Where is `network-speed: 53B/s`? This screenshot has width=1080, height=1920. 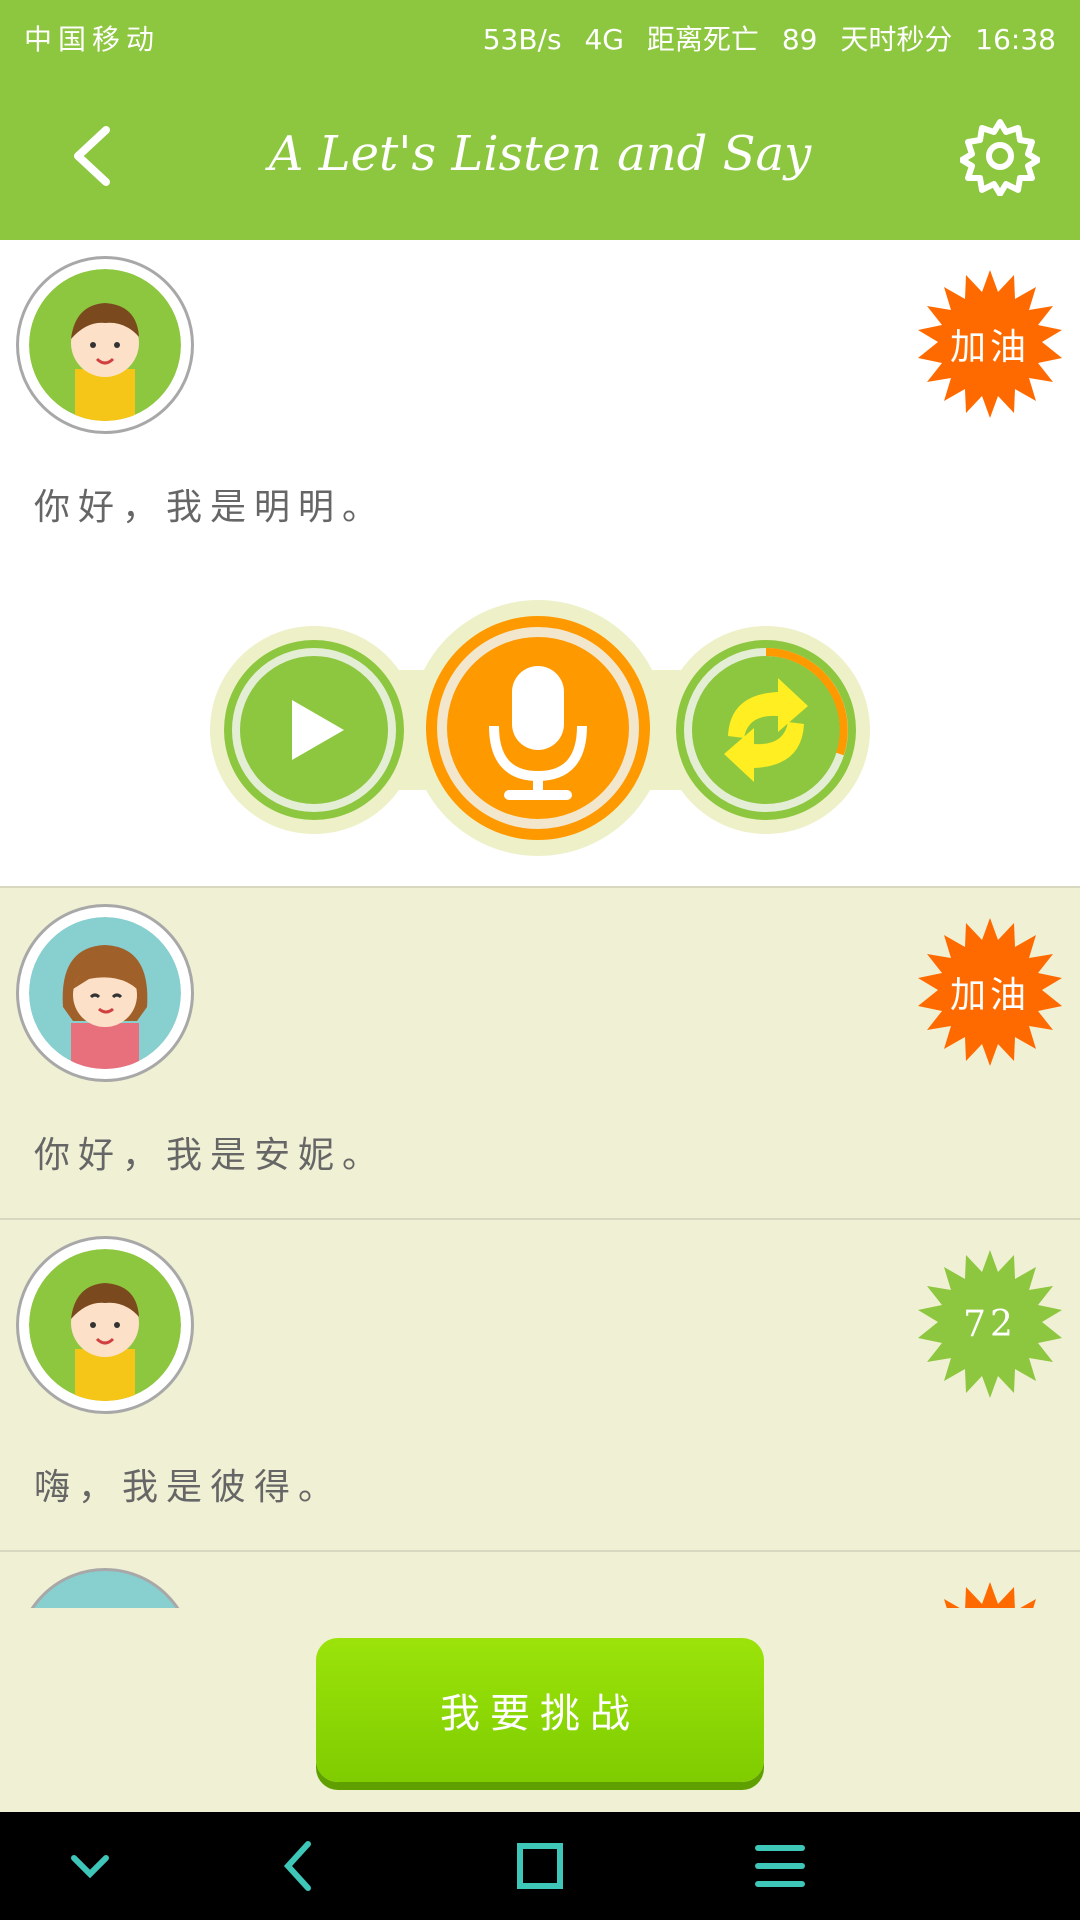 network-speed: 53B/s is located at coordinates (522, 39).